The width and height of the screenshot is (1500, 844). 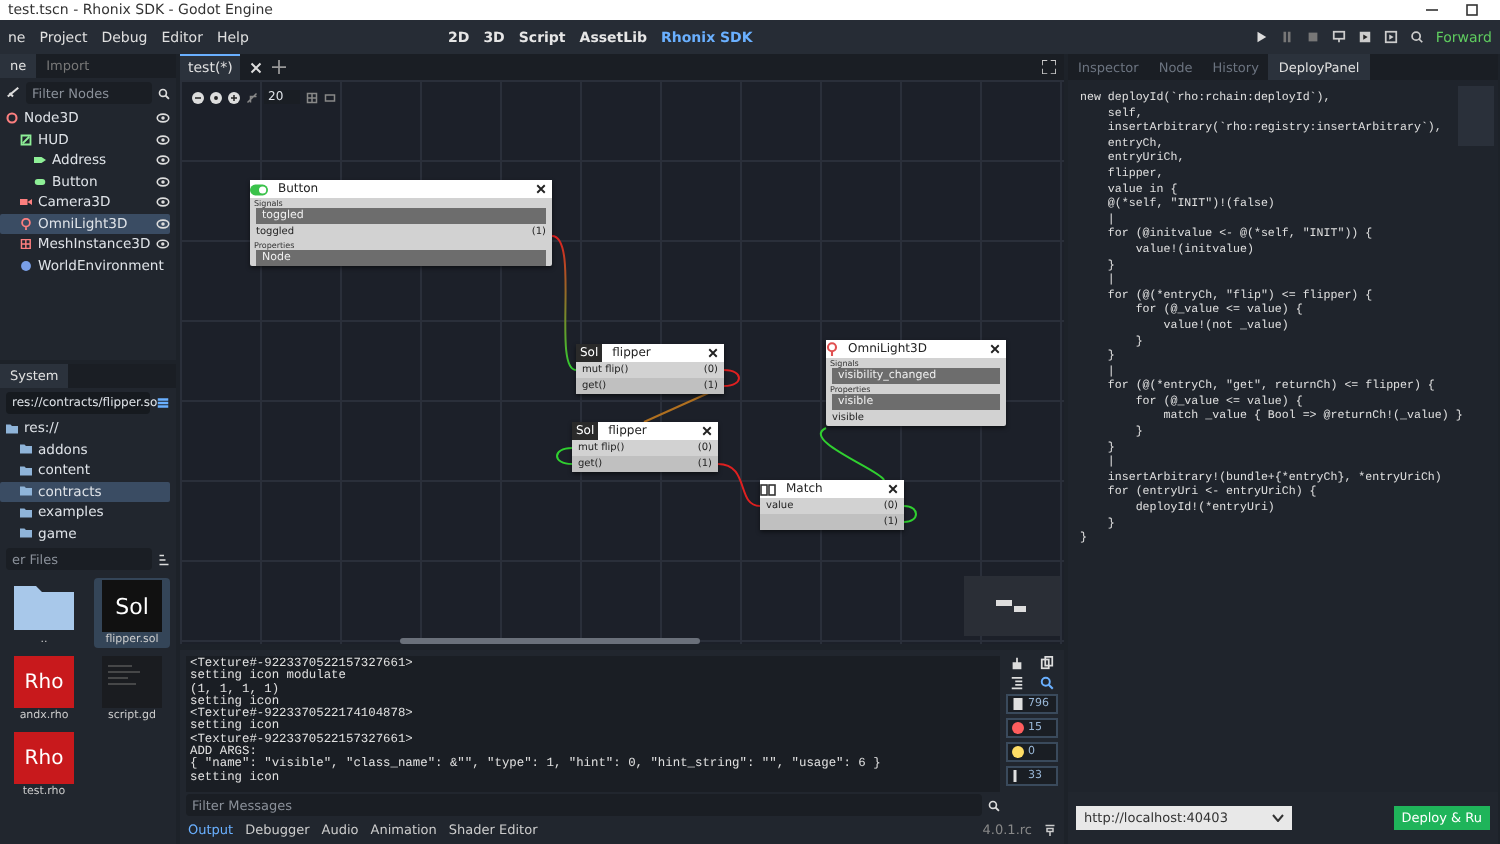 What do you see at coordinates (132, 682) in the screenshot?
I see `script-thumbnail` at bounding box center [132, 682].